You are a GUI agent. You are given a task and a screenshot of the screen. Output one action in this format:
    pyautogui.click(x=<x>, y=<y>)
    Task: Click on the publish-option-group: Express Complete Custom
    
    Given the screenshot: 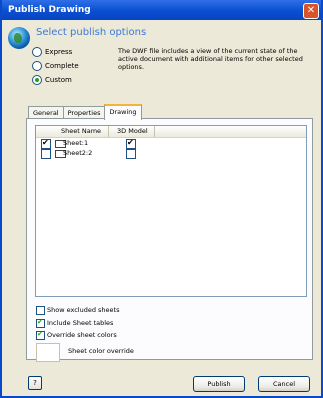 What is the action you would take?
    pyautogui.click(x=55, y=66)
    